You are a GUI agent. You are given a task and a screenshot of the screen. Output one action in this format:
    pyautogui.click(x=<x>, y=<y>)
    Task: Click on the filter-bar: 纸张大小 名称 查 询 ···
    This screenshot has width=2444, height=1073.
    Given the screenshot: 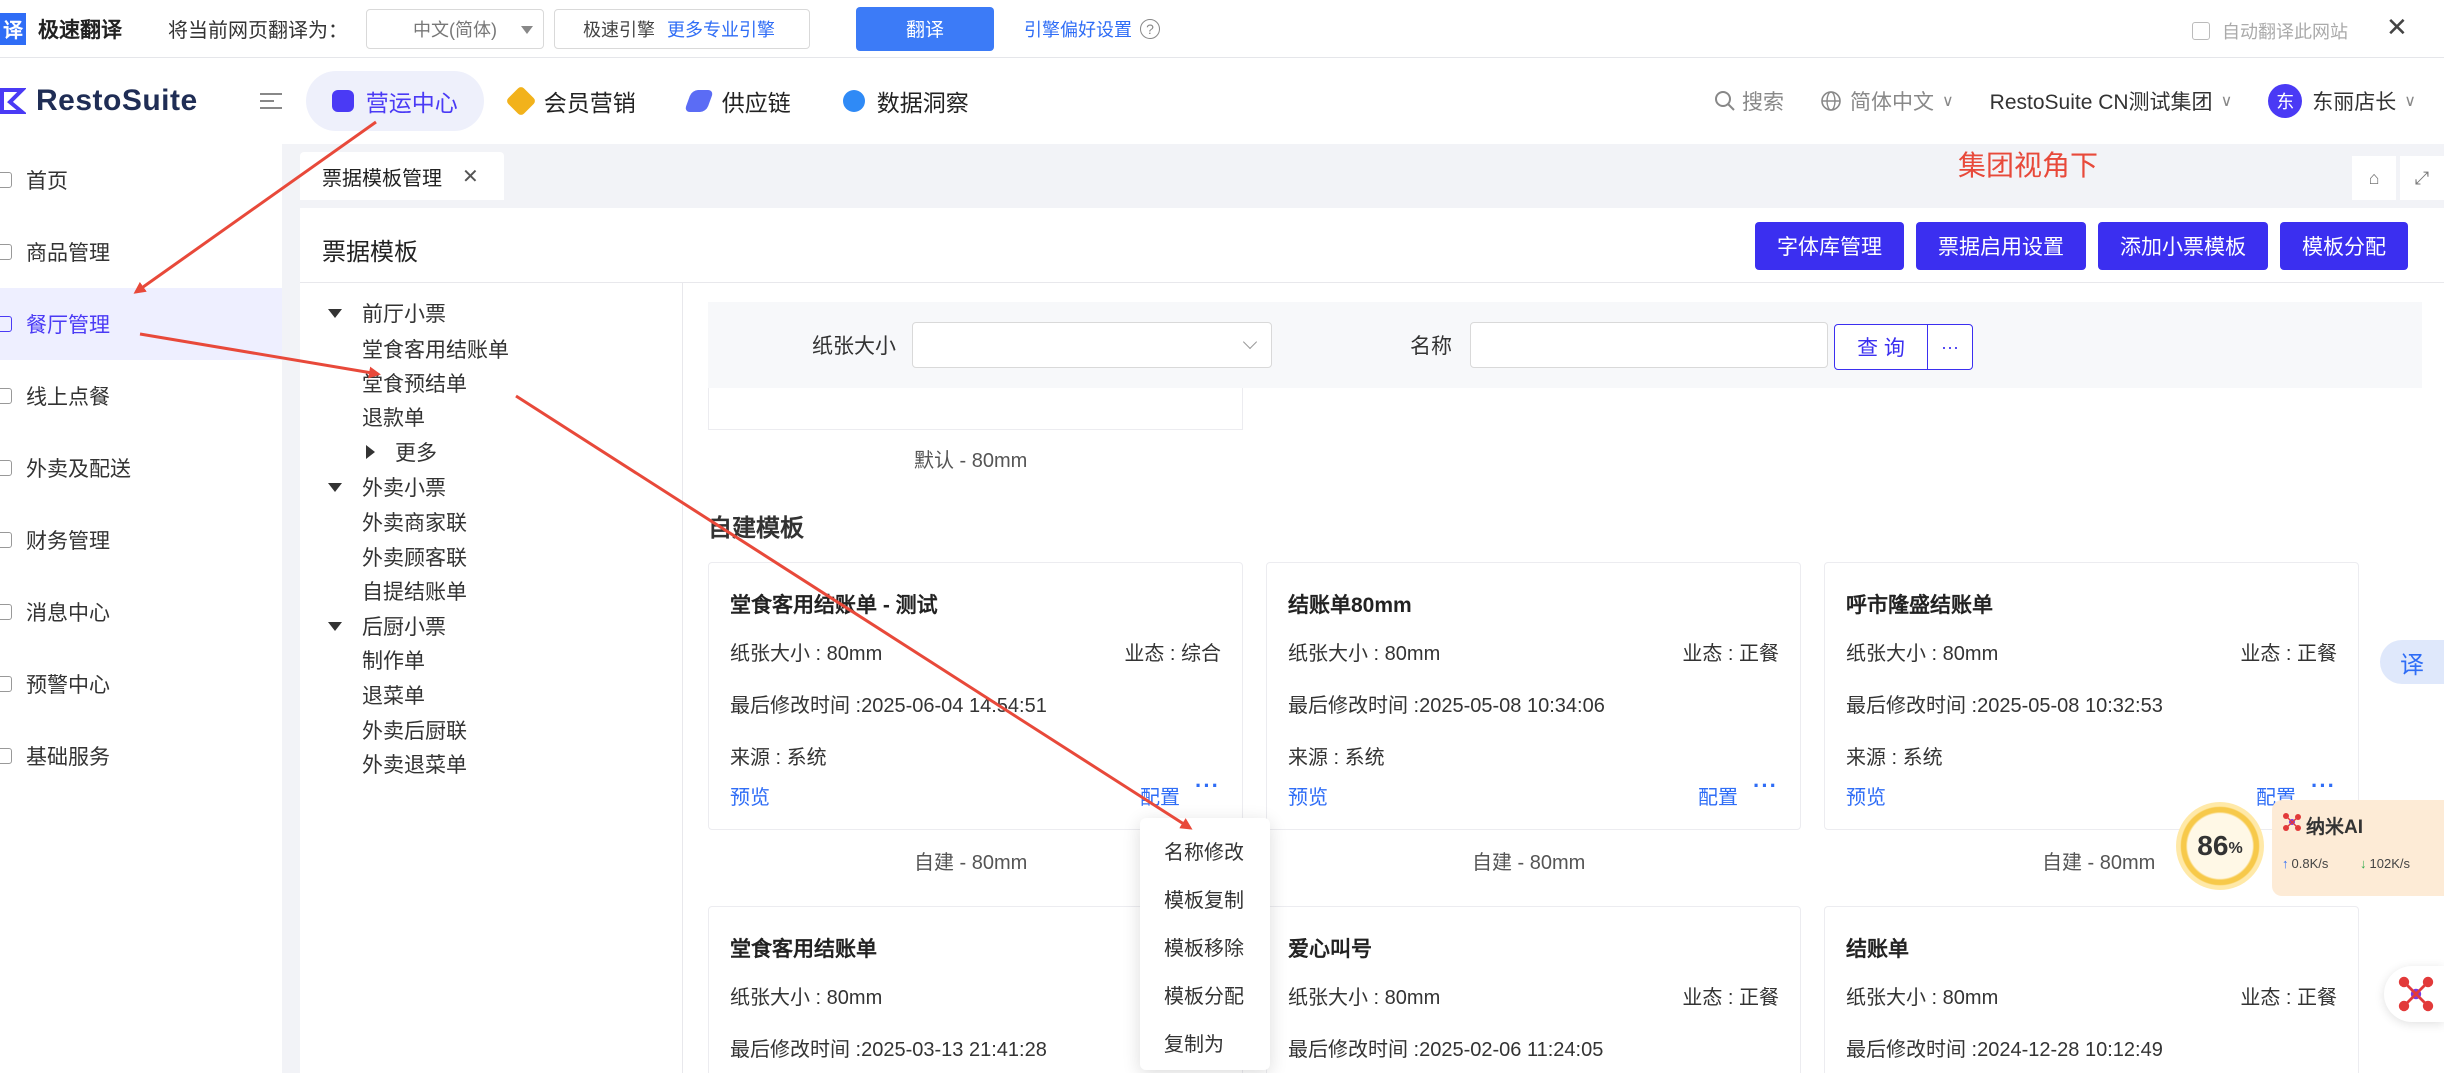 What is the action you would take?
    pyautogui.click(x=1565, y=345)
    